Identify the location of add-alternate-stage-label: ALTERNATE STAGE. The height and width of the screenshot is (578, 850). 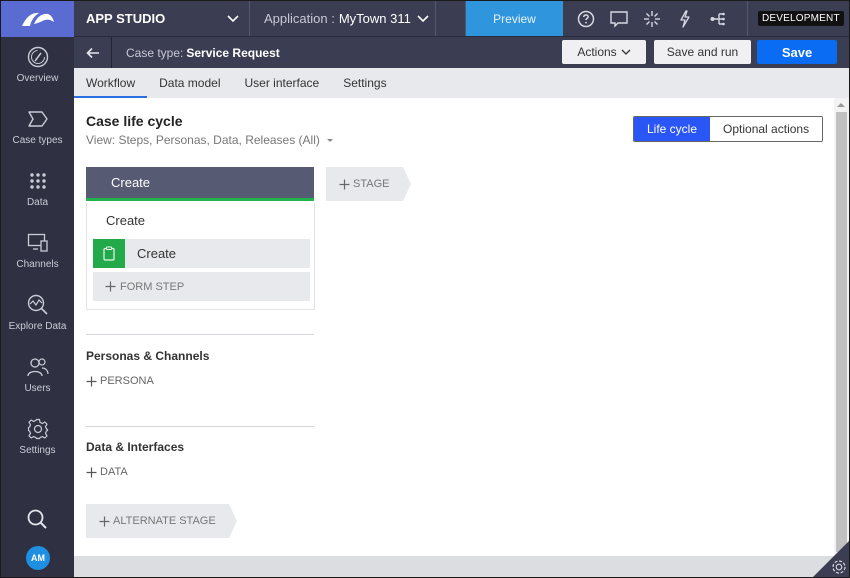
(164, 521).